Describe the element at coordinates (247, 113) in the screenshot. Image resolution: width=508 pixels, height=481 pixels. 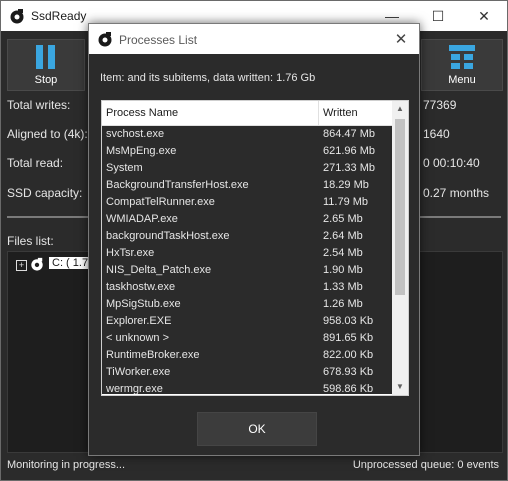
I see `list-header: Process Name Written` at that location.